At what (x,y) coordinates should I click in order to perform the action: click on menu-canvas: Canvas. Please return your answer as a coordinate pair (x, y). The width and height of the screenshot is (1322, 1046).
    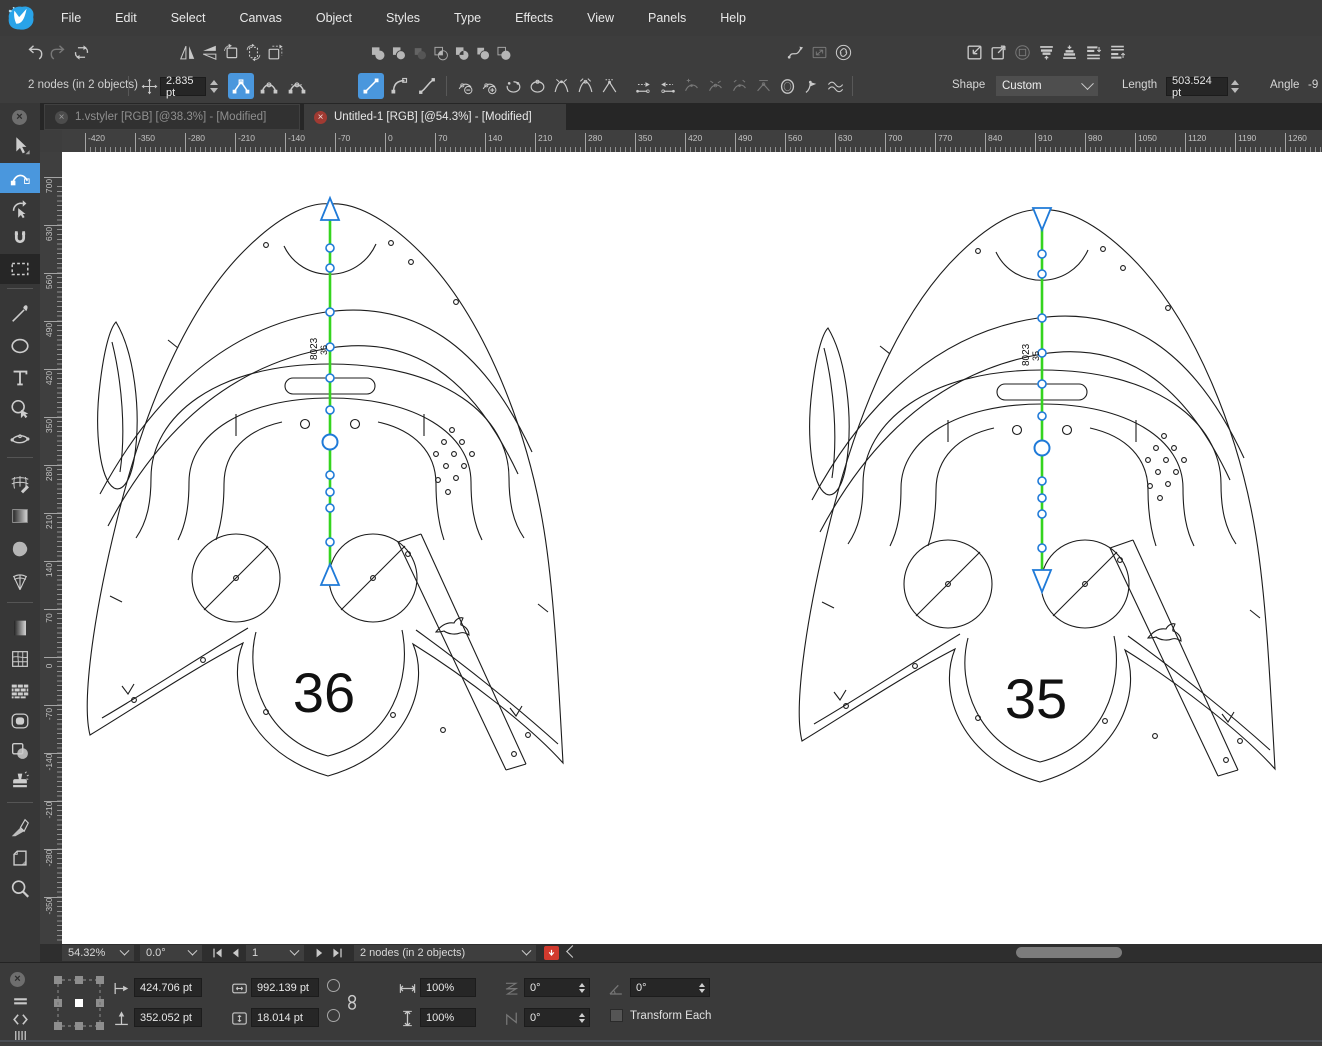
    Looking at the image, I should click on (260, 18).